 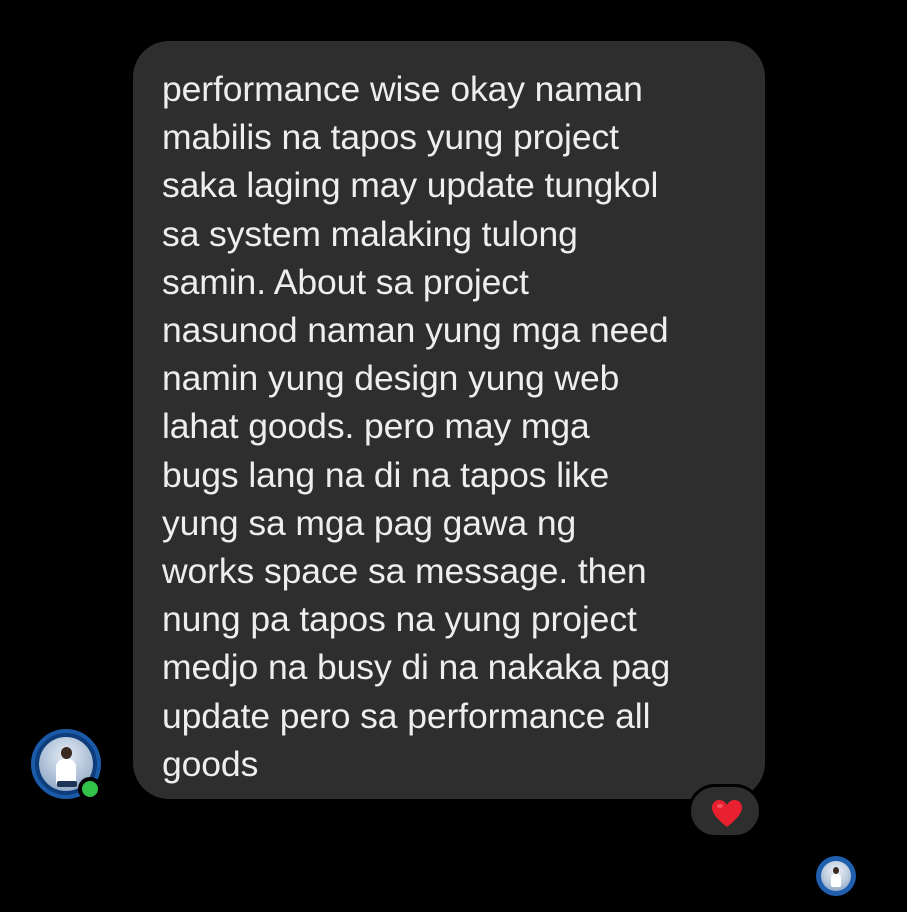 I want to click on mini-body-shape, so click(x=836, y=880).